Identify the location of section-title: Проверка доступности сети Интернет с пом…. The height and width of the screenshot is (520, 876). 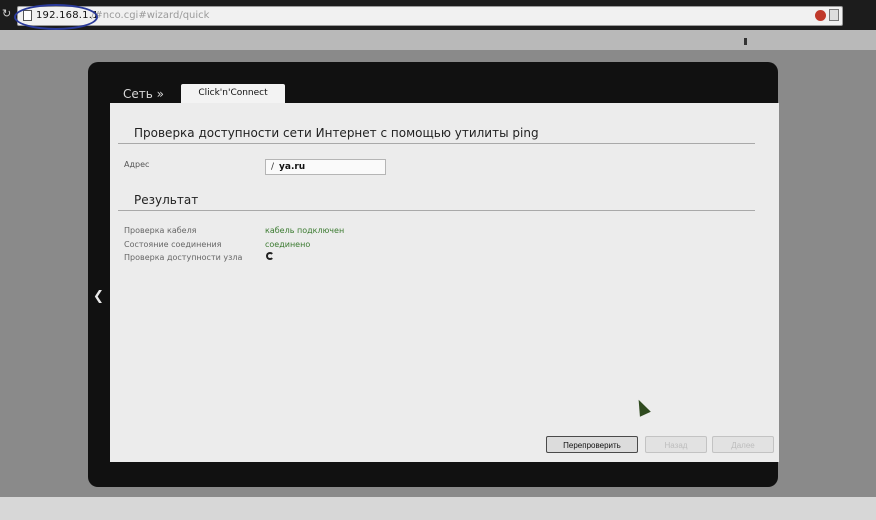
(336, 133).